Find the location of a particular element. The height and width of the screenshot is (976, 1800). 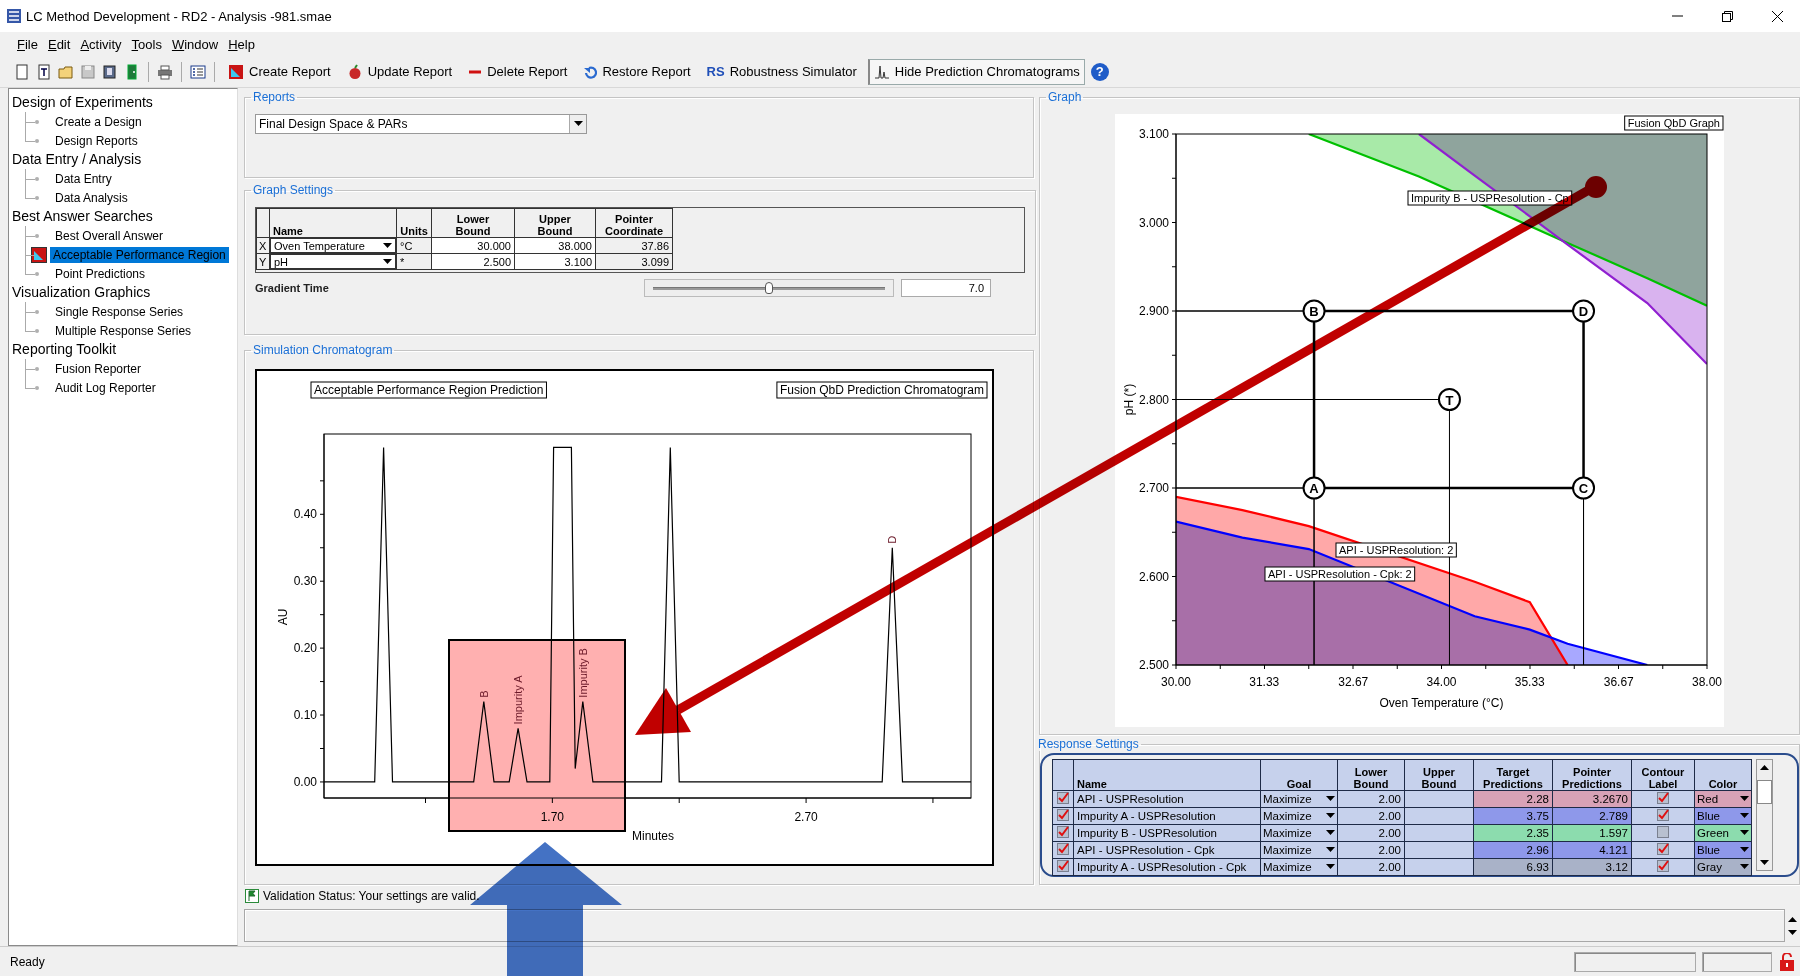

slider-label: Gradient Time is located at coordinates (292, 288).